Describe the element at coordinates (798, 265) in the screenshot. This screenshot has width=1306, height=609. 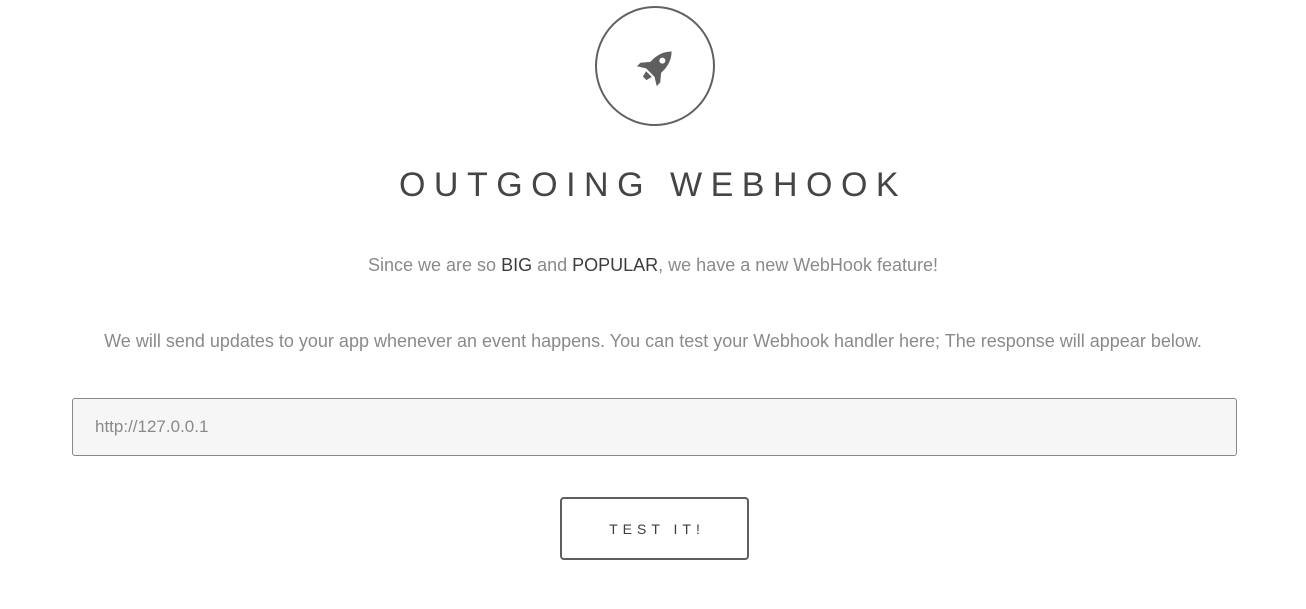
I see `intro-suffix: , we have a new WebHook feature!` at that location.